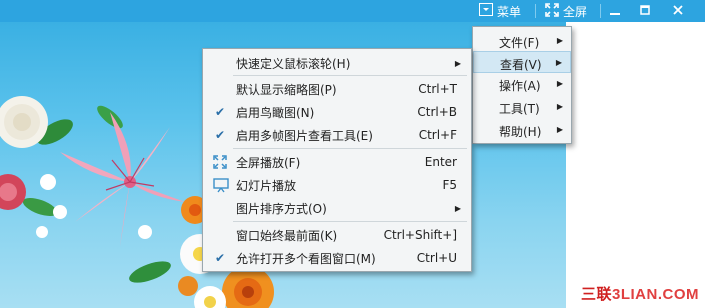  I want to click on menu-item-label: 快速定义鼠标滚轮(H), so click(293, 63).